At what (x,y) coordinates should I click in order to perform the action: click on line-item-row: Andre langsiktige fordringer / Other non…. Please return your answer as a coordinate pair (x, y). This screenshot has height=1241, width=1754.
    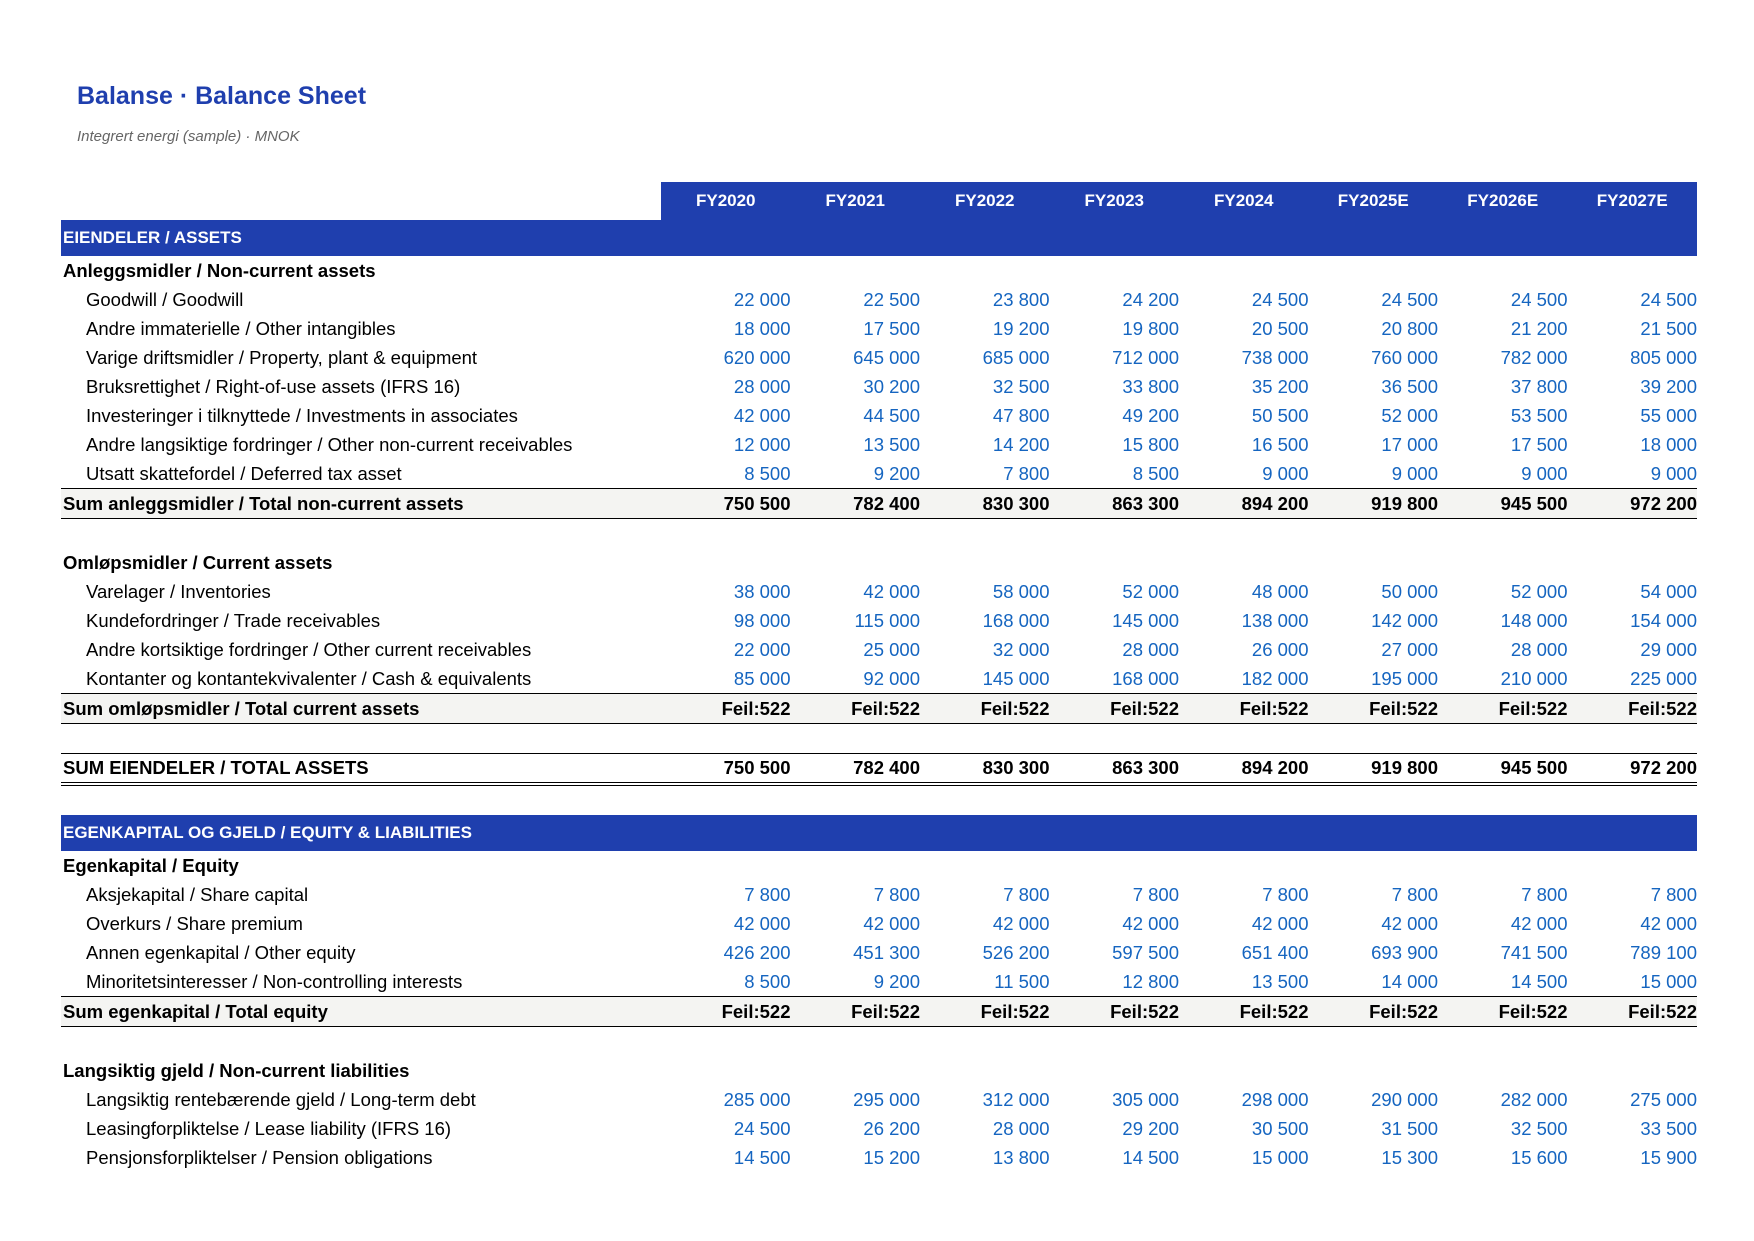
    Looking at the image, I should click on (879, 444).